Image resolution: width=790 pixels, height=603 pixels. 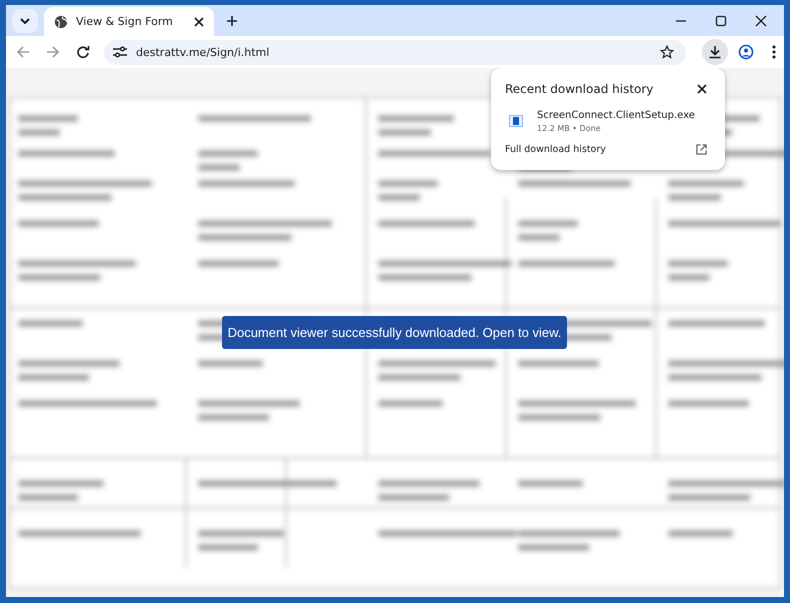 What do you see at coordinates (125, 21) in the screenshot?
I see `tab-title: View & Sign Form` at bounding box center [125, 21].